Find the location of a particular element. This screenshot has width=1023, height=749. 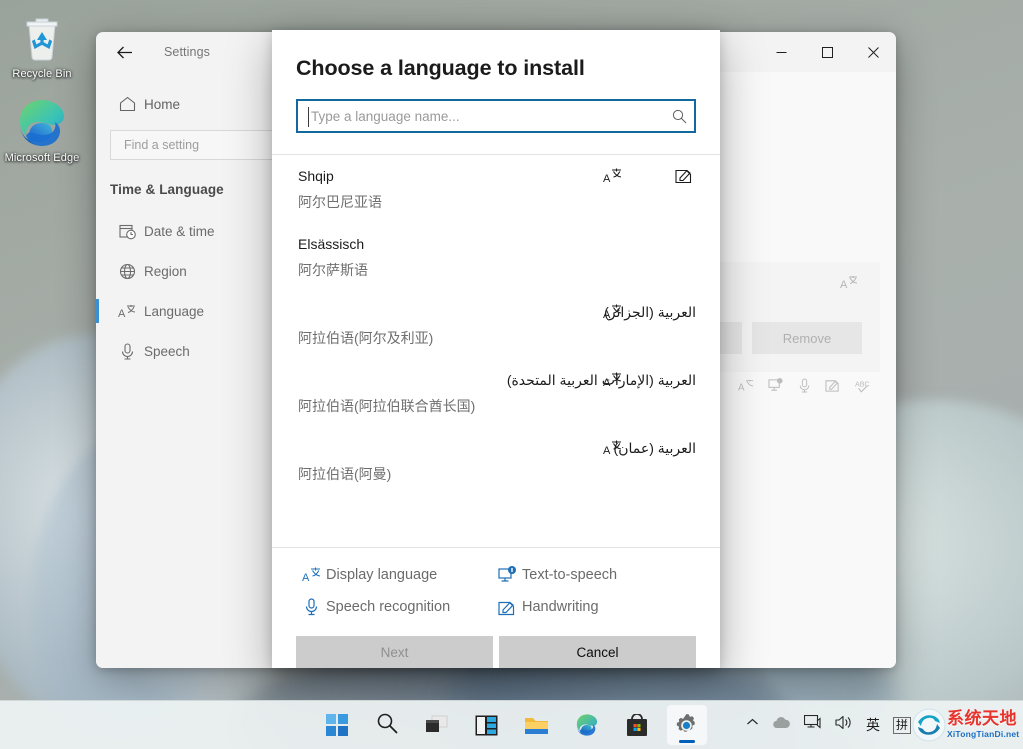

search-input is located at coordinates (481, 116).